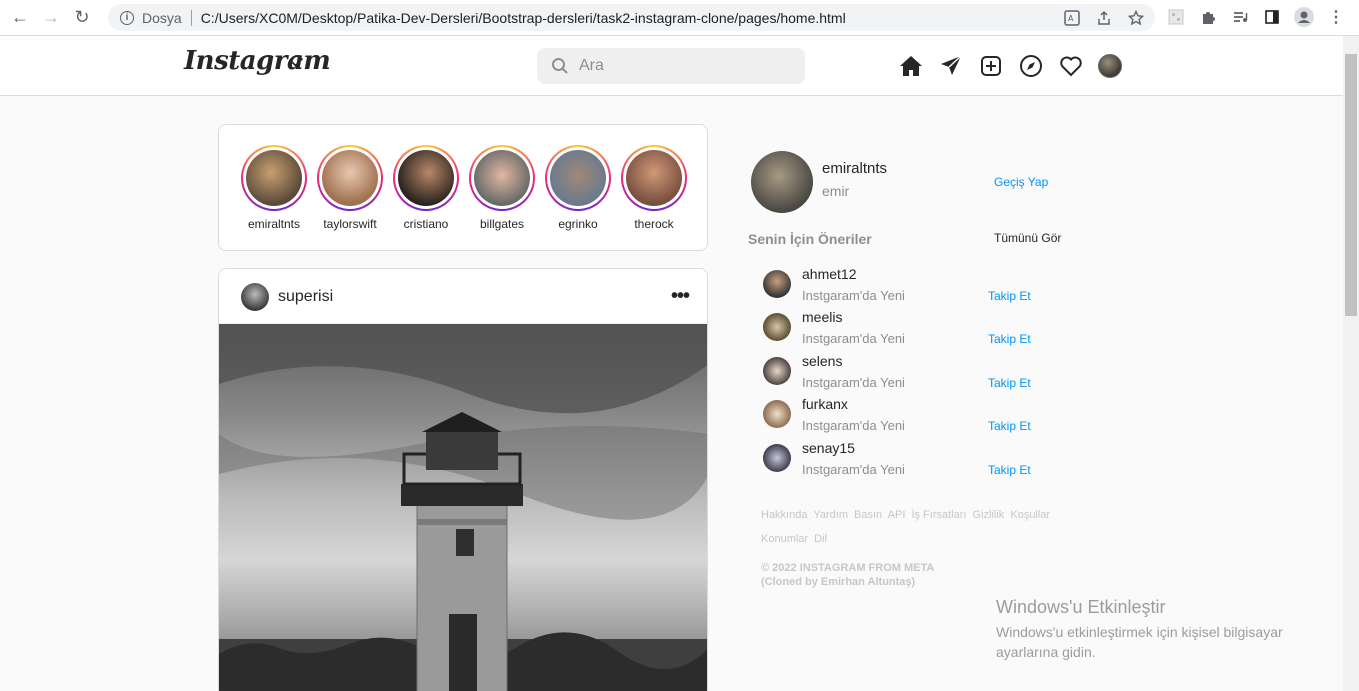  I want to click on suggestion-item: senay15 Instgaram'da Yeni Takip Et, so click(923, 460).